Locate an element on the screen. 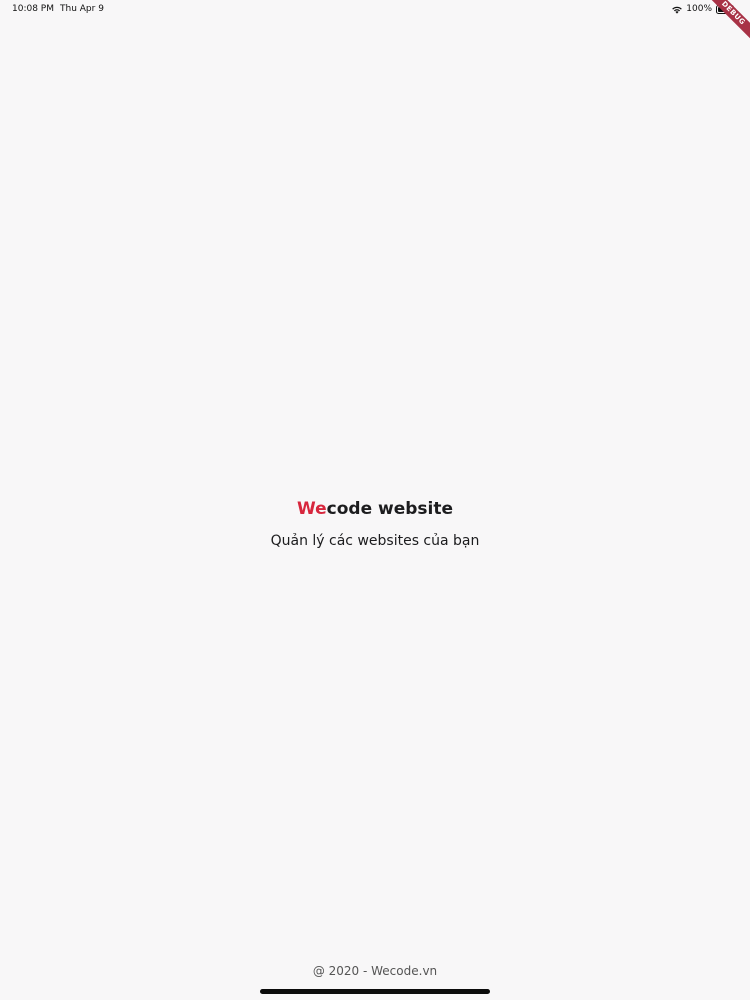  status-time: 10:08 PM is located at coordinates (33, 9).